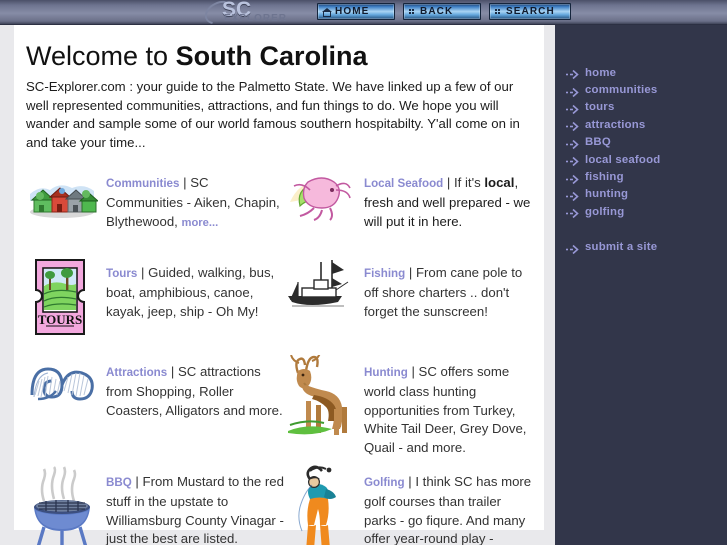 This screenshot has height=545, width=727. I want to click on home-button-label: Home, so click(352, 11).